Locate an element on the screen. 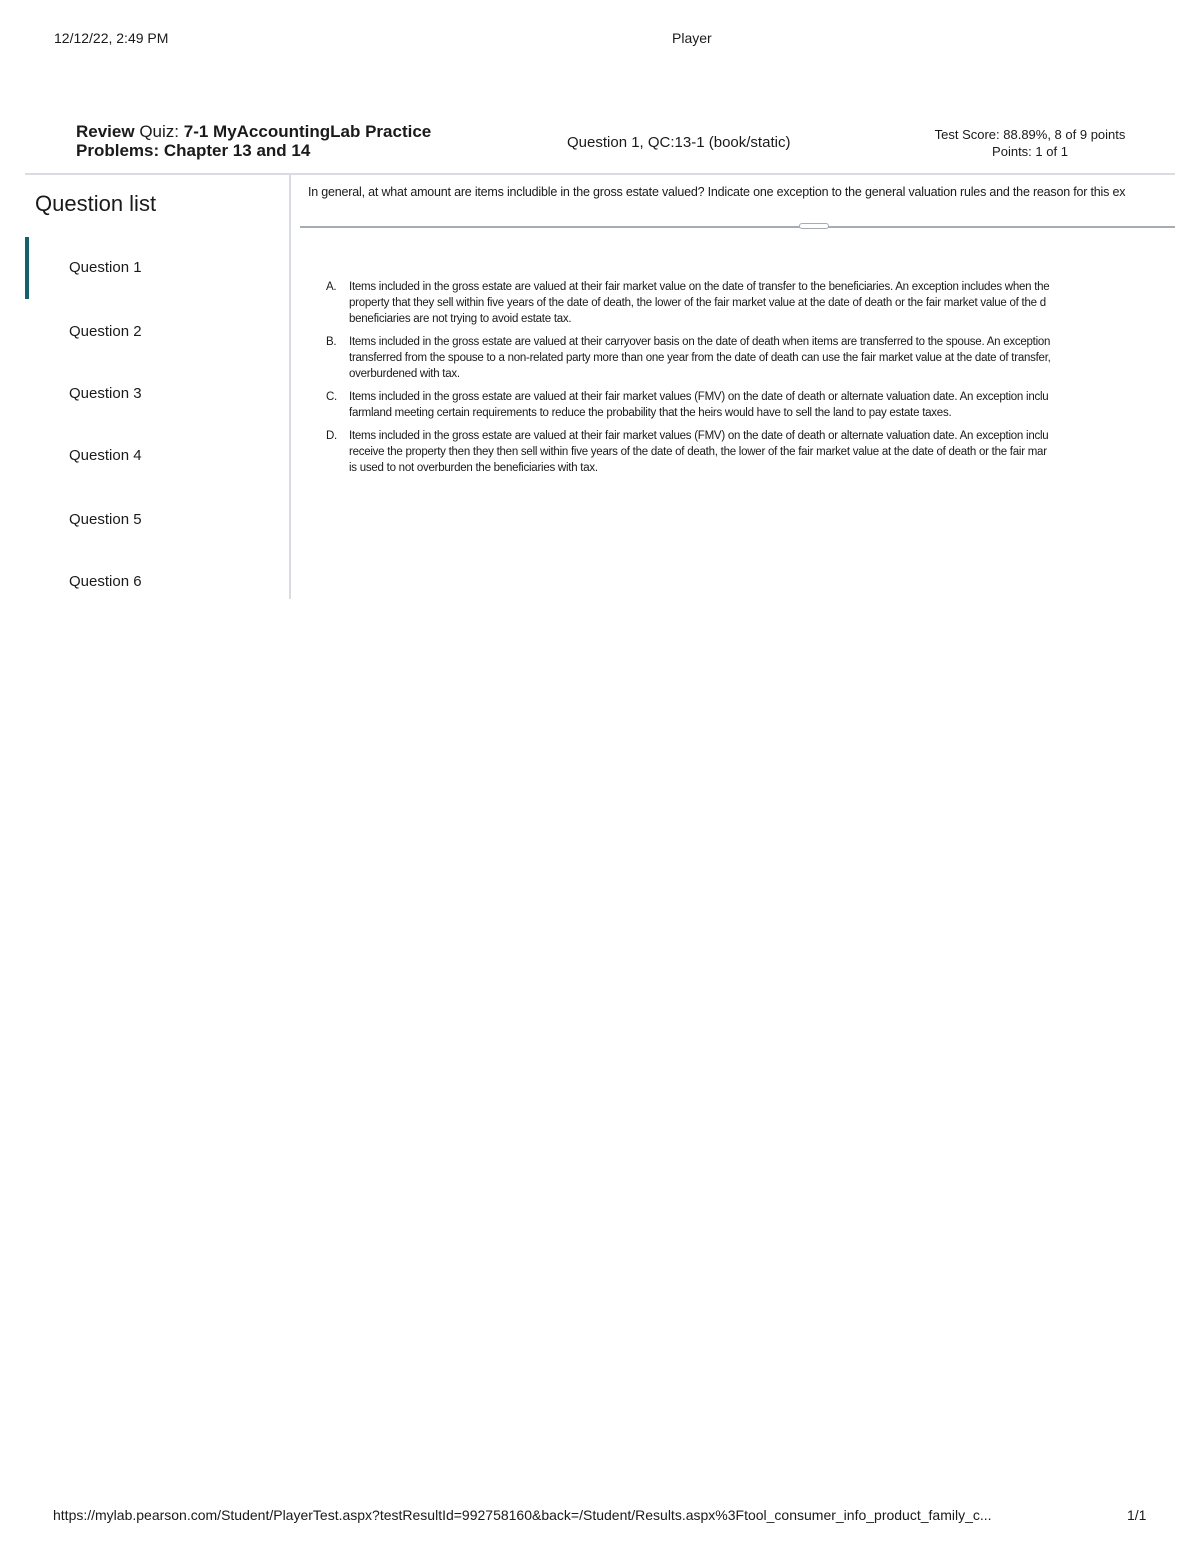 The width and height of the screenshot is (1200, 1553). quiz-title-prefix-light: Quiz: is located at coordinates (159, 131).